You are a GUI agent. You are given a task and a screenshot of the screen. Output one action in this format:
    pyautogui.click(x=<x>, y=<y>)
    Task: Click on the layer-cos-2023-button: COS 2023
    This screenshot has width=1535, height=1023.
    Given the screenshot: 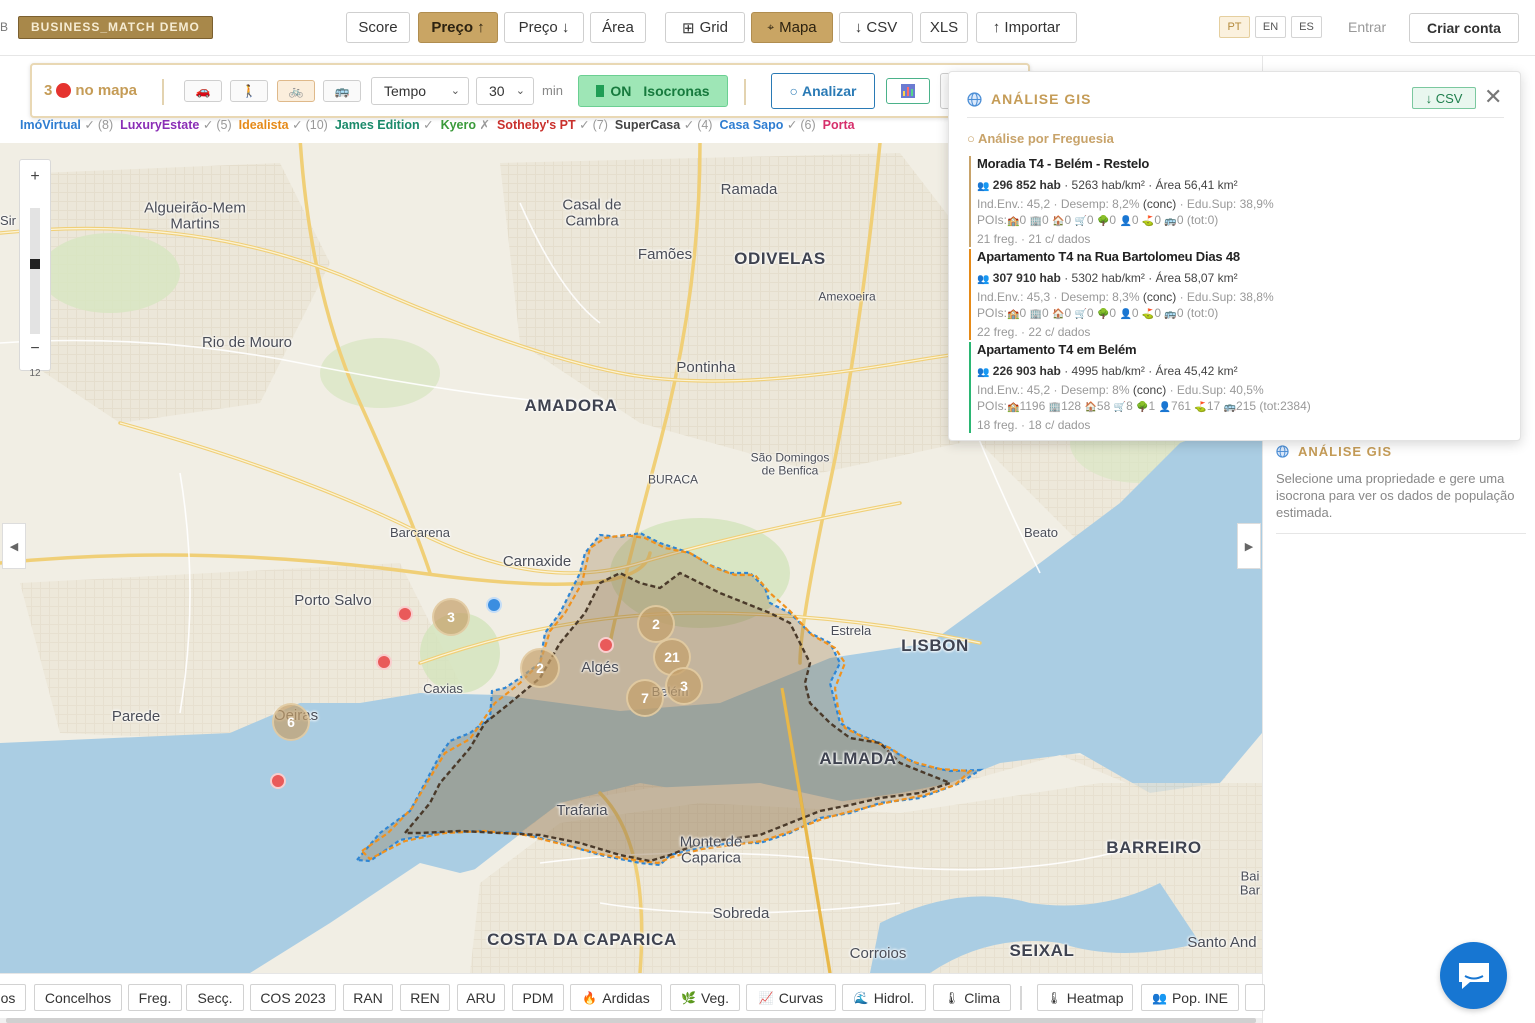 What is the action you would take?
    pyautogui.click(x=293, y=997)
    